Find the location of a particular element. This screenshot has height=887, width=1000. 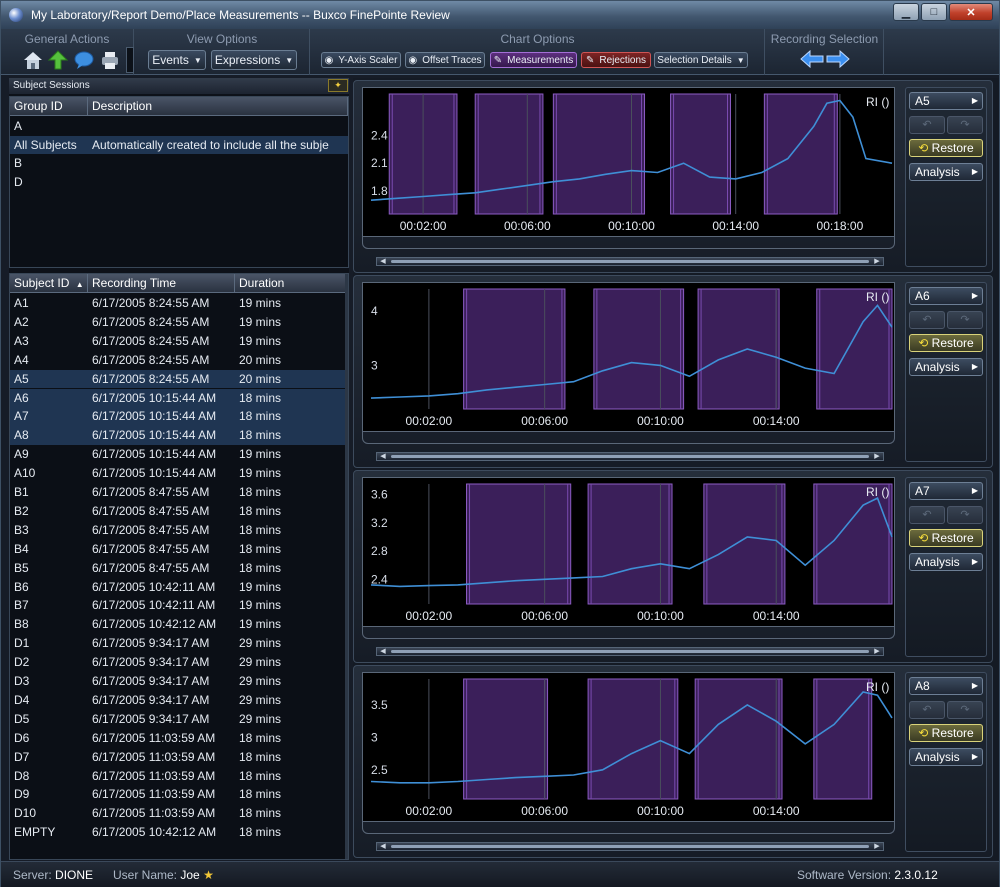

app-orb-icon is located at coordinates (16, 15).